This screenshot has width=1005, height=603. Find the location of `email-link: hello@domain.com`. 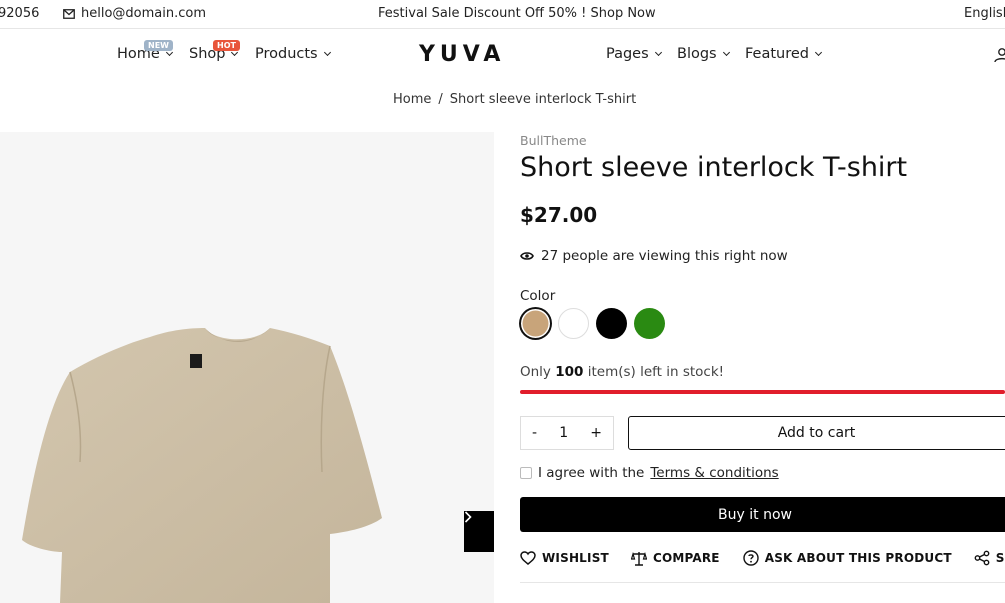

email-link: hello@domain.com is located at coordinates (134, 13).